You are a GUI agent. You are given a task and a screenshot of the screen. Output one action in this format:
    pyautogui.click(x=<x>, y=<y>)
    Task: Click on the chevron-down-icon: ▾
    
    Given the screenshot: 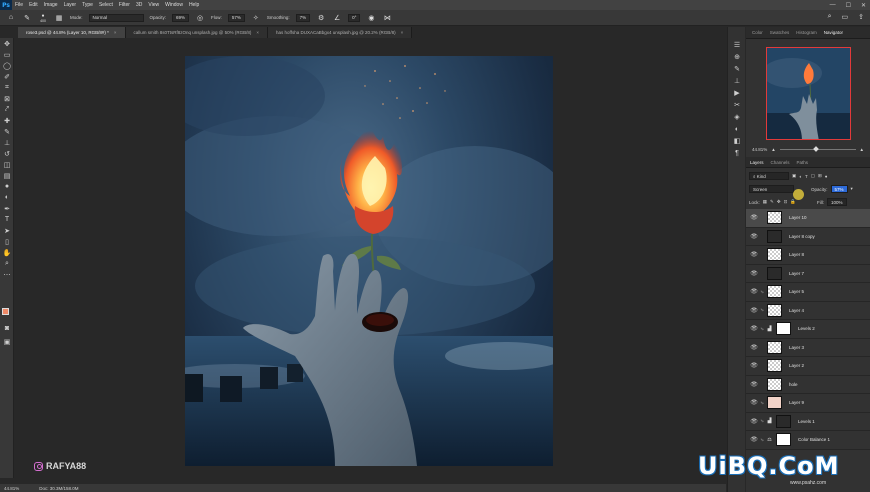 What is the action you would take?
    pyautogui.click(x=852, y=189)
    